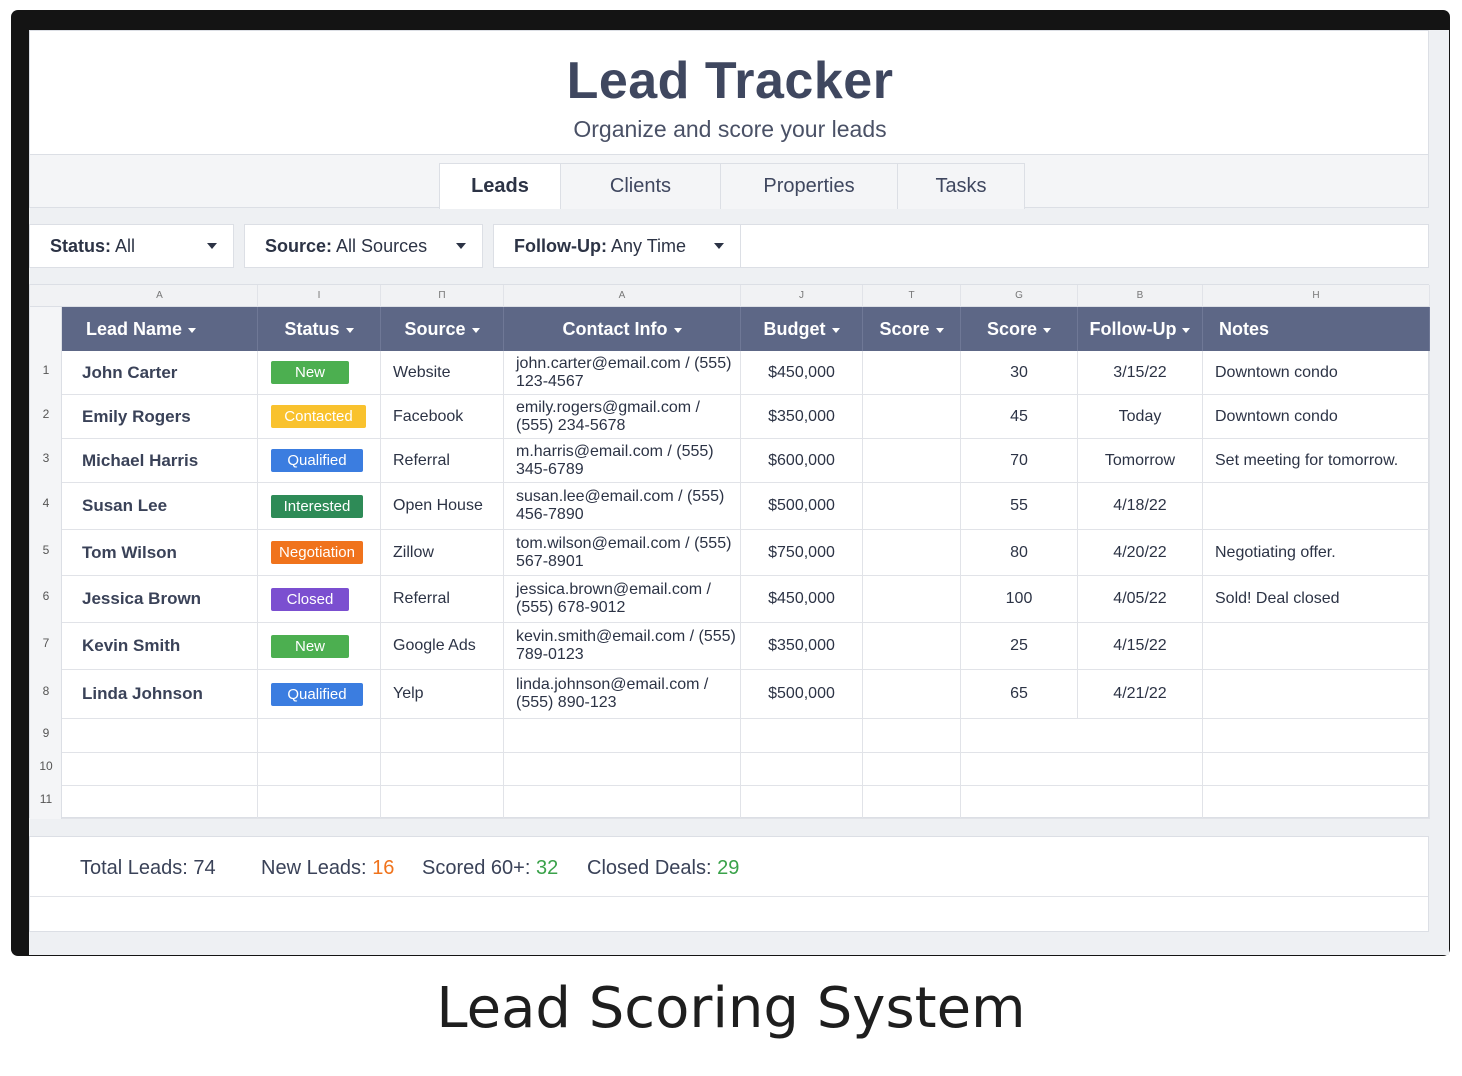  Describe the element at coordinates (640, 186) in the screenshot. I see `tab-clients: Clients` at that location.